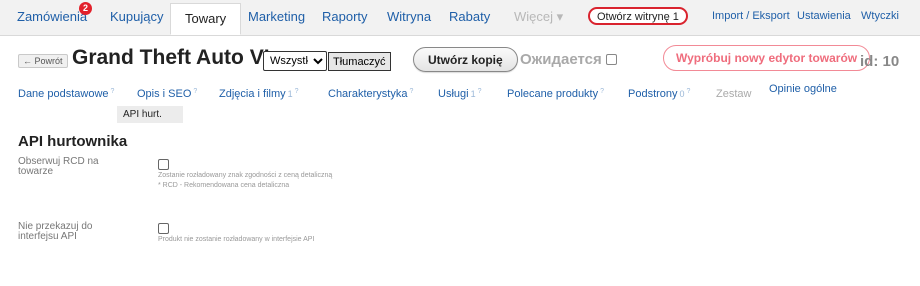  Describe the element at coordinates (638, 16) in the screenshot. I see `open-store-button: Otwórz witrynę 1` at that location.